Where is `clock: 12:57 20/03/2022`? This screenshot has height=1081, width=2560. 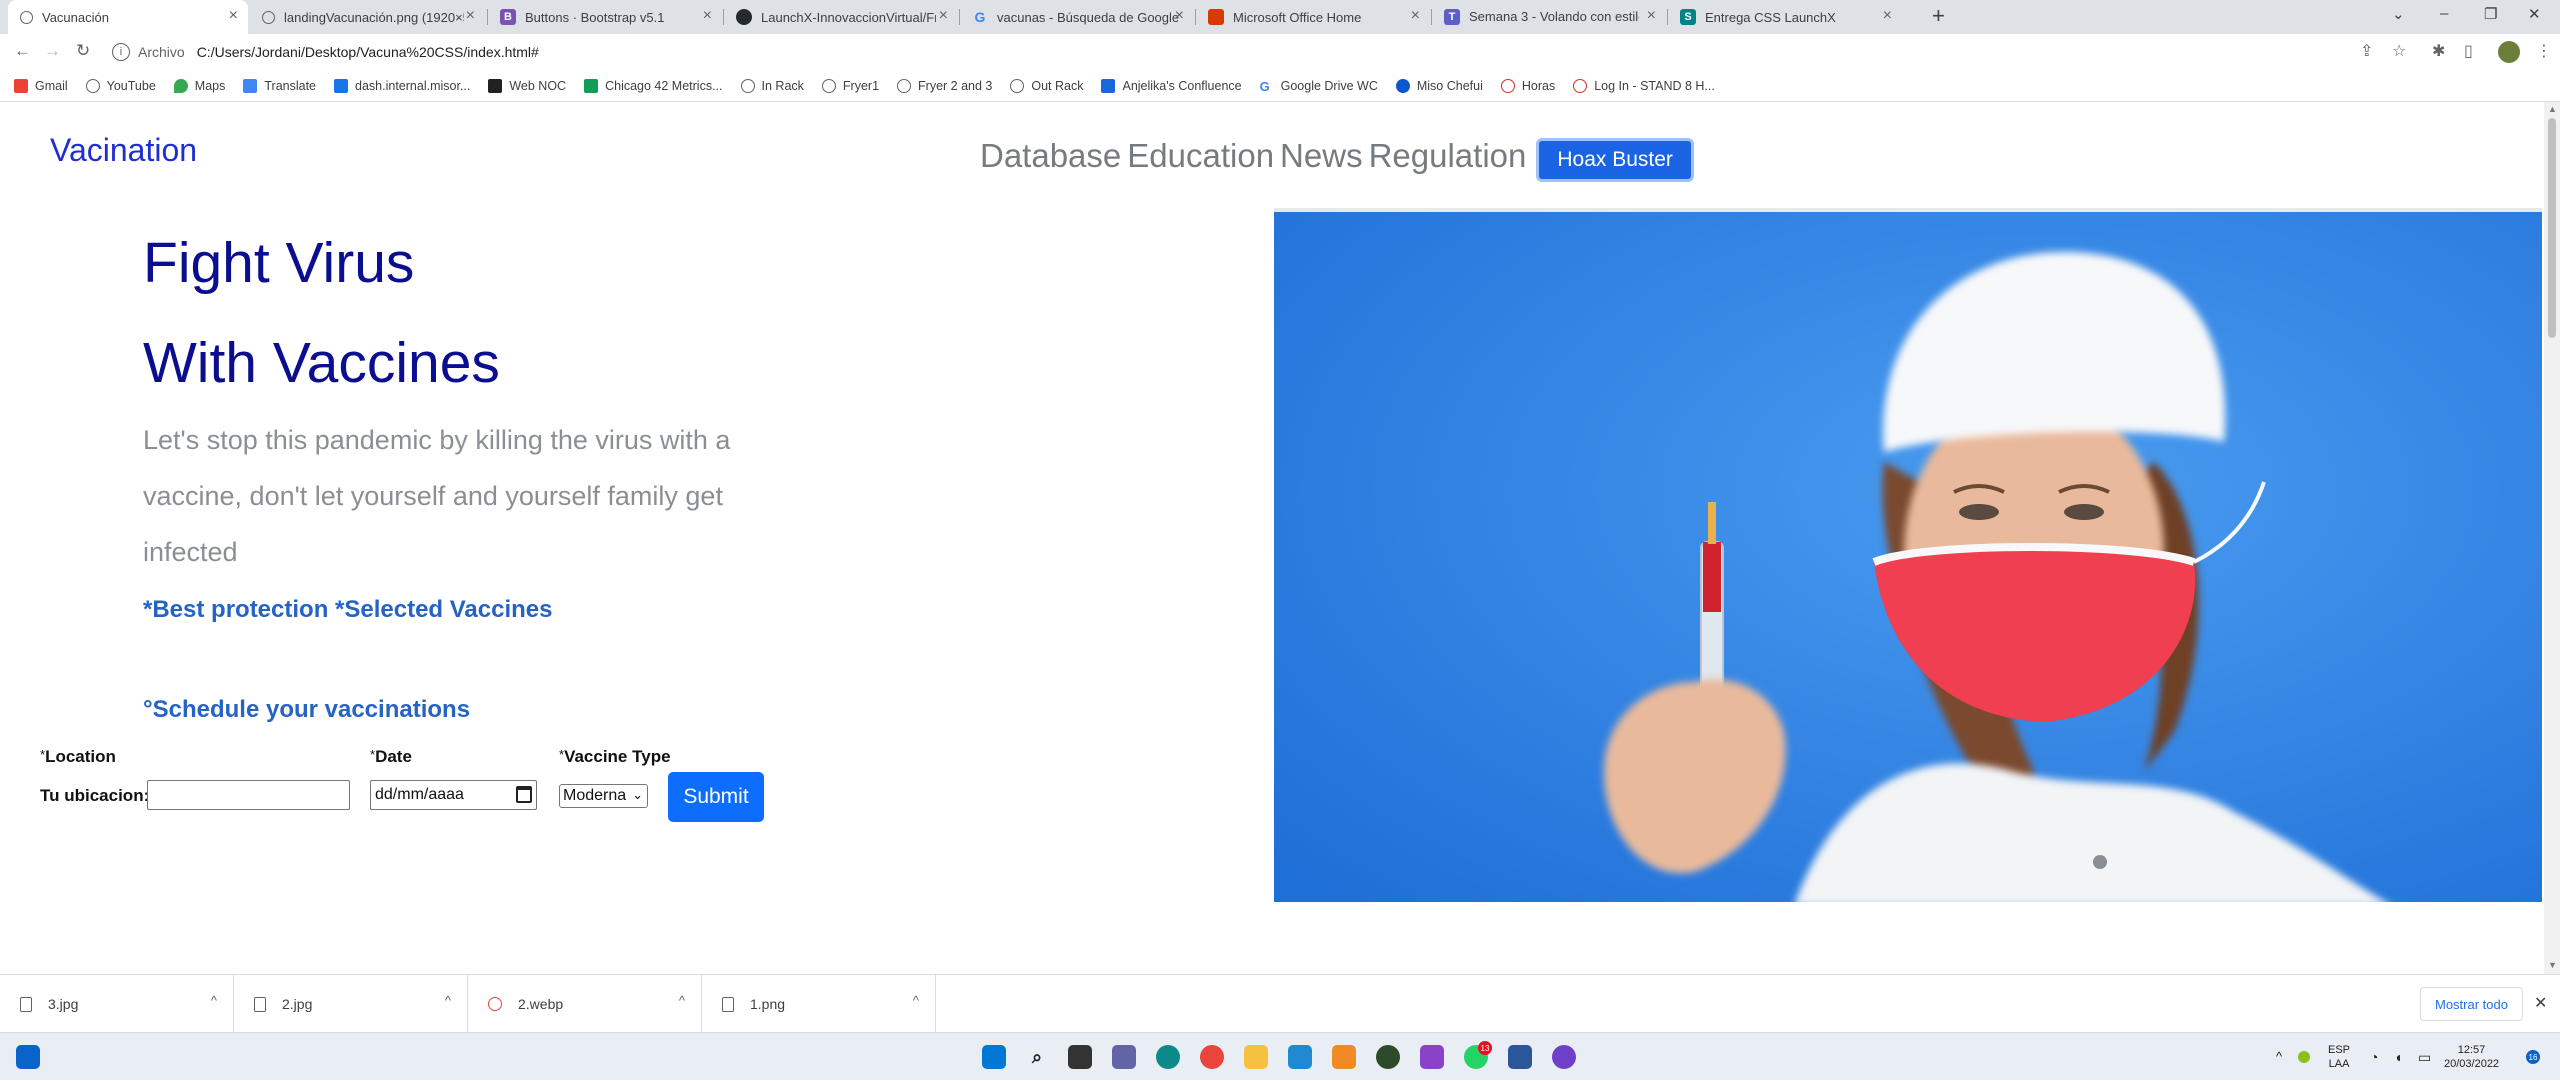
clock: 12:57 20/03/2022 is located at coordinates (2471, 1057).